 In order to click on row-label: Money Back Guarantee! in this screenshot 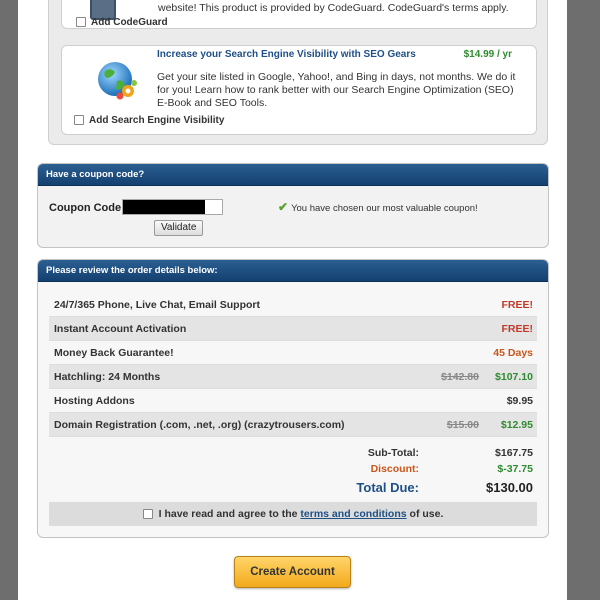, I will do `click(114, 353)`.